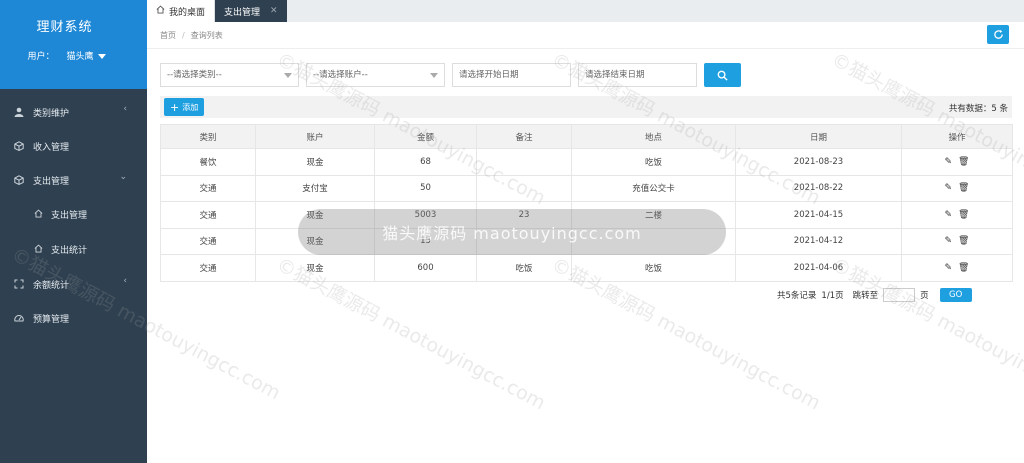 The width and height of the screenshot is (1024, 463). What do you see at coordinates (512, 232) in the screenshot?
I see `watermark-banner: 猫头鹰源码 maotouyingcc.com` at bounding box center [512, 232].